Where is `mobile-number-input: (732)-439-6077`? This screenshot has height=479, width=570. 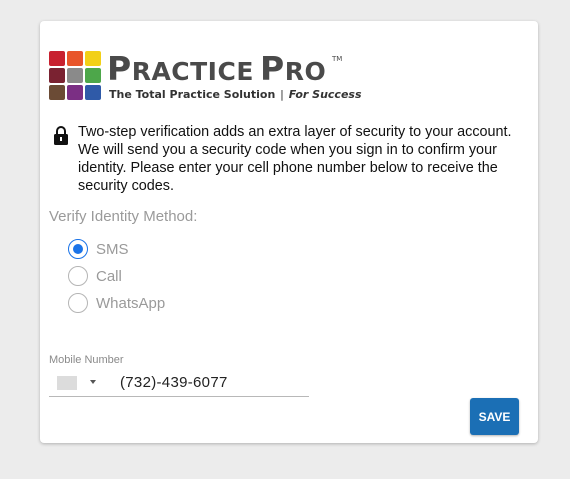
mobile-number-input: (732)-439-6077 is located at coordinates (174, 382).